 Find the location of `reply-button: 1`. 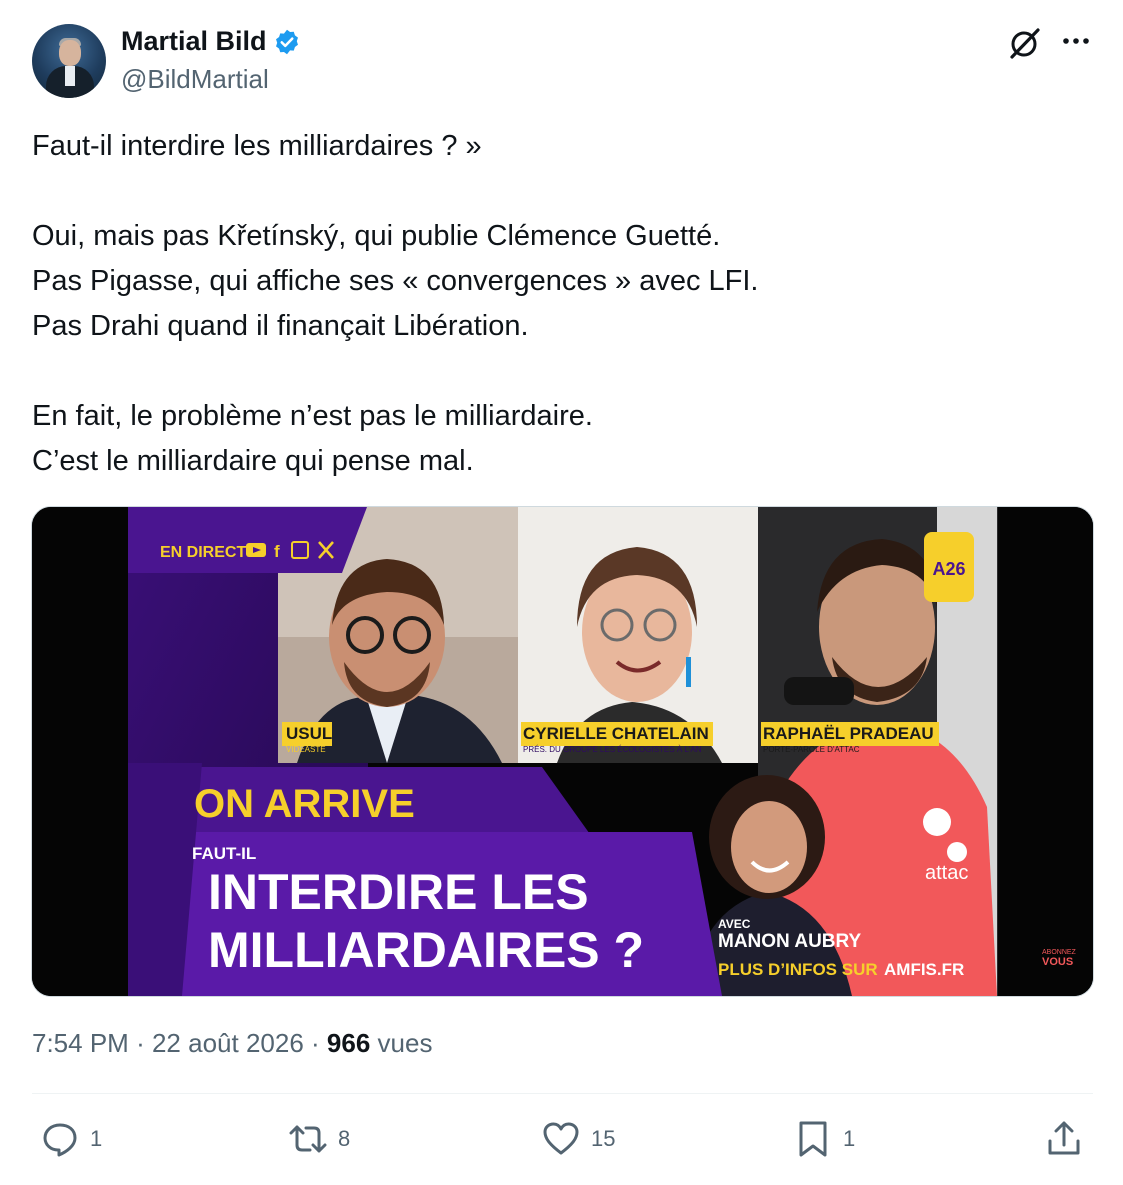

reply-button: 1 is located at coordinates (71, 1139).